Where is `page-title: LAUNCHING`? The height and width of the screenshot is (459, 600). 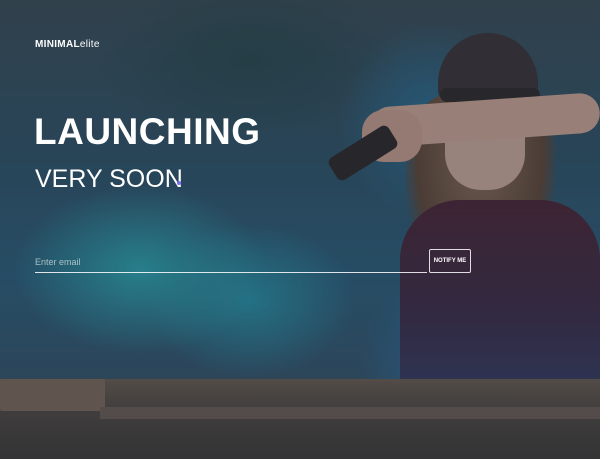 page-title: LAUNCHING is located at coordinates (147, 131).